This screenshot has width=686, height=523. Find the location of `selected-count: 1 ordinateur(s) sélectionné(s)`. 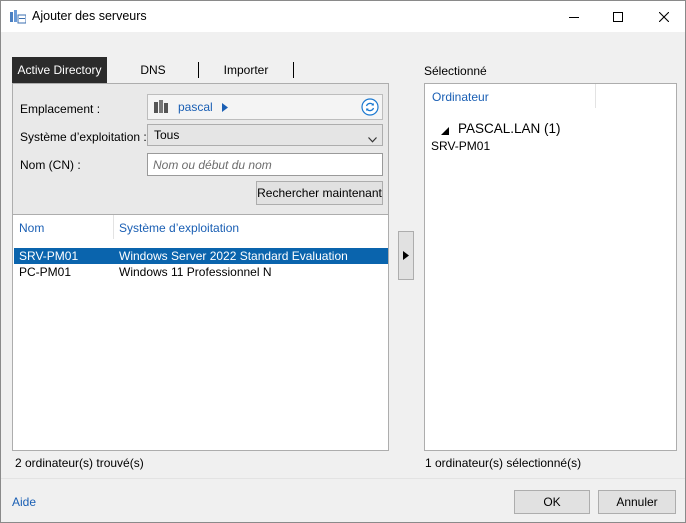

selected-count: 1 ordinateur(s) sélectionné(s) is located at coordinates (503, 463).